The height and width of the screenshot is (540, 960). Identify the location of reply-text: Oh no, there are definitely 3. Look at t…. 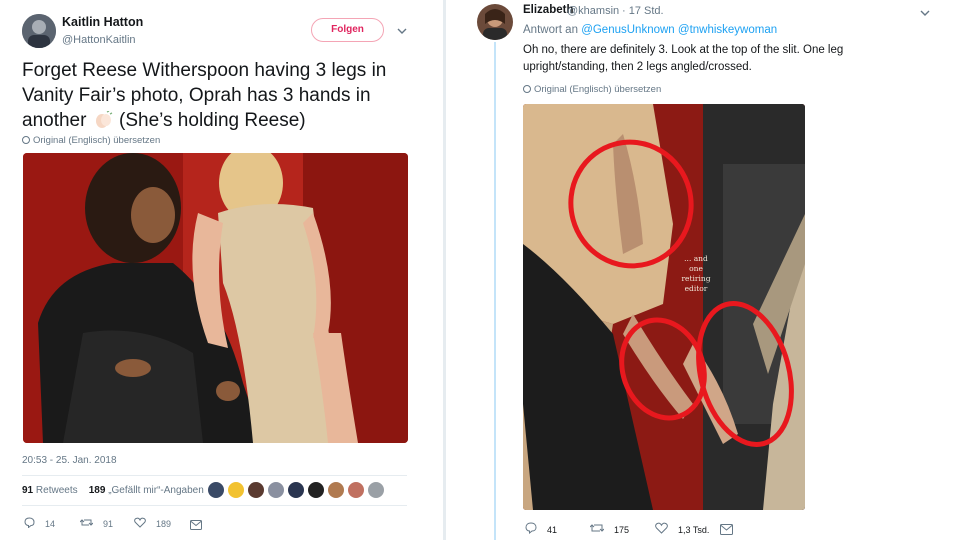
(683, 58).